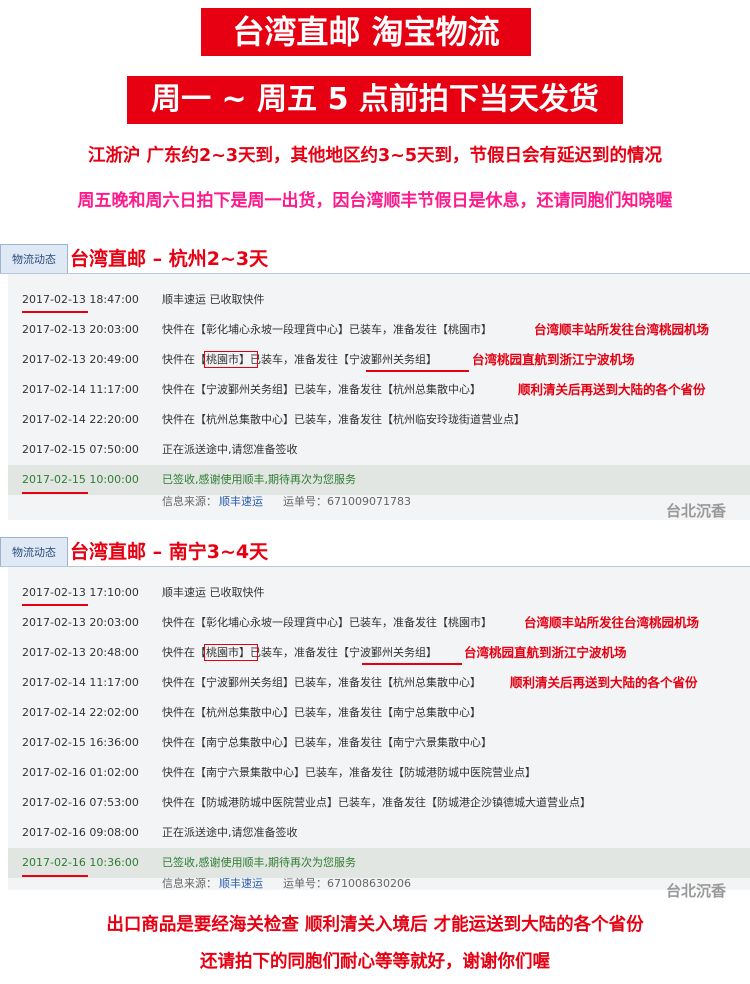 The image size is (750, 984). I want to click on event-time: 2017-02-16 07:53:00, so click(80, 802).